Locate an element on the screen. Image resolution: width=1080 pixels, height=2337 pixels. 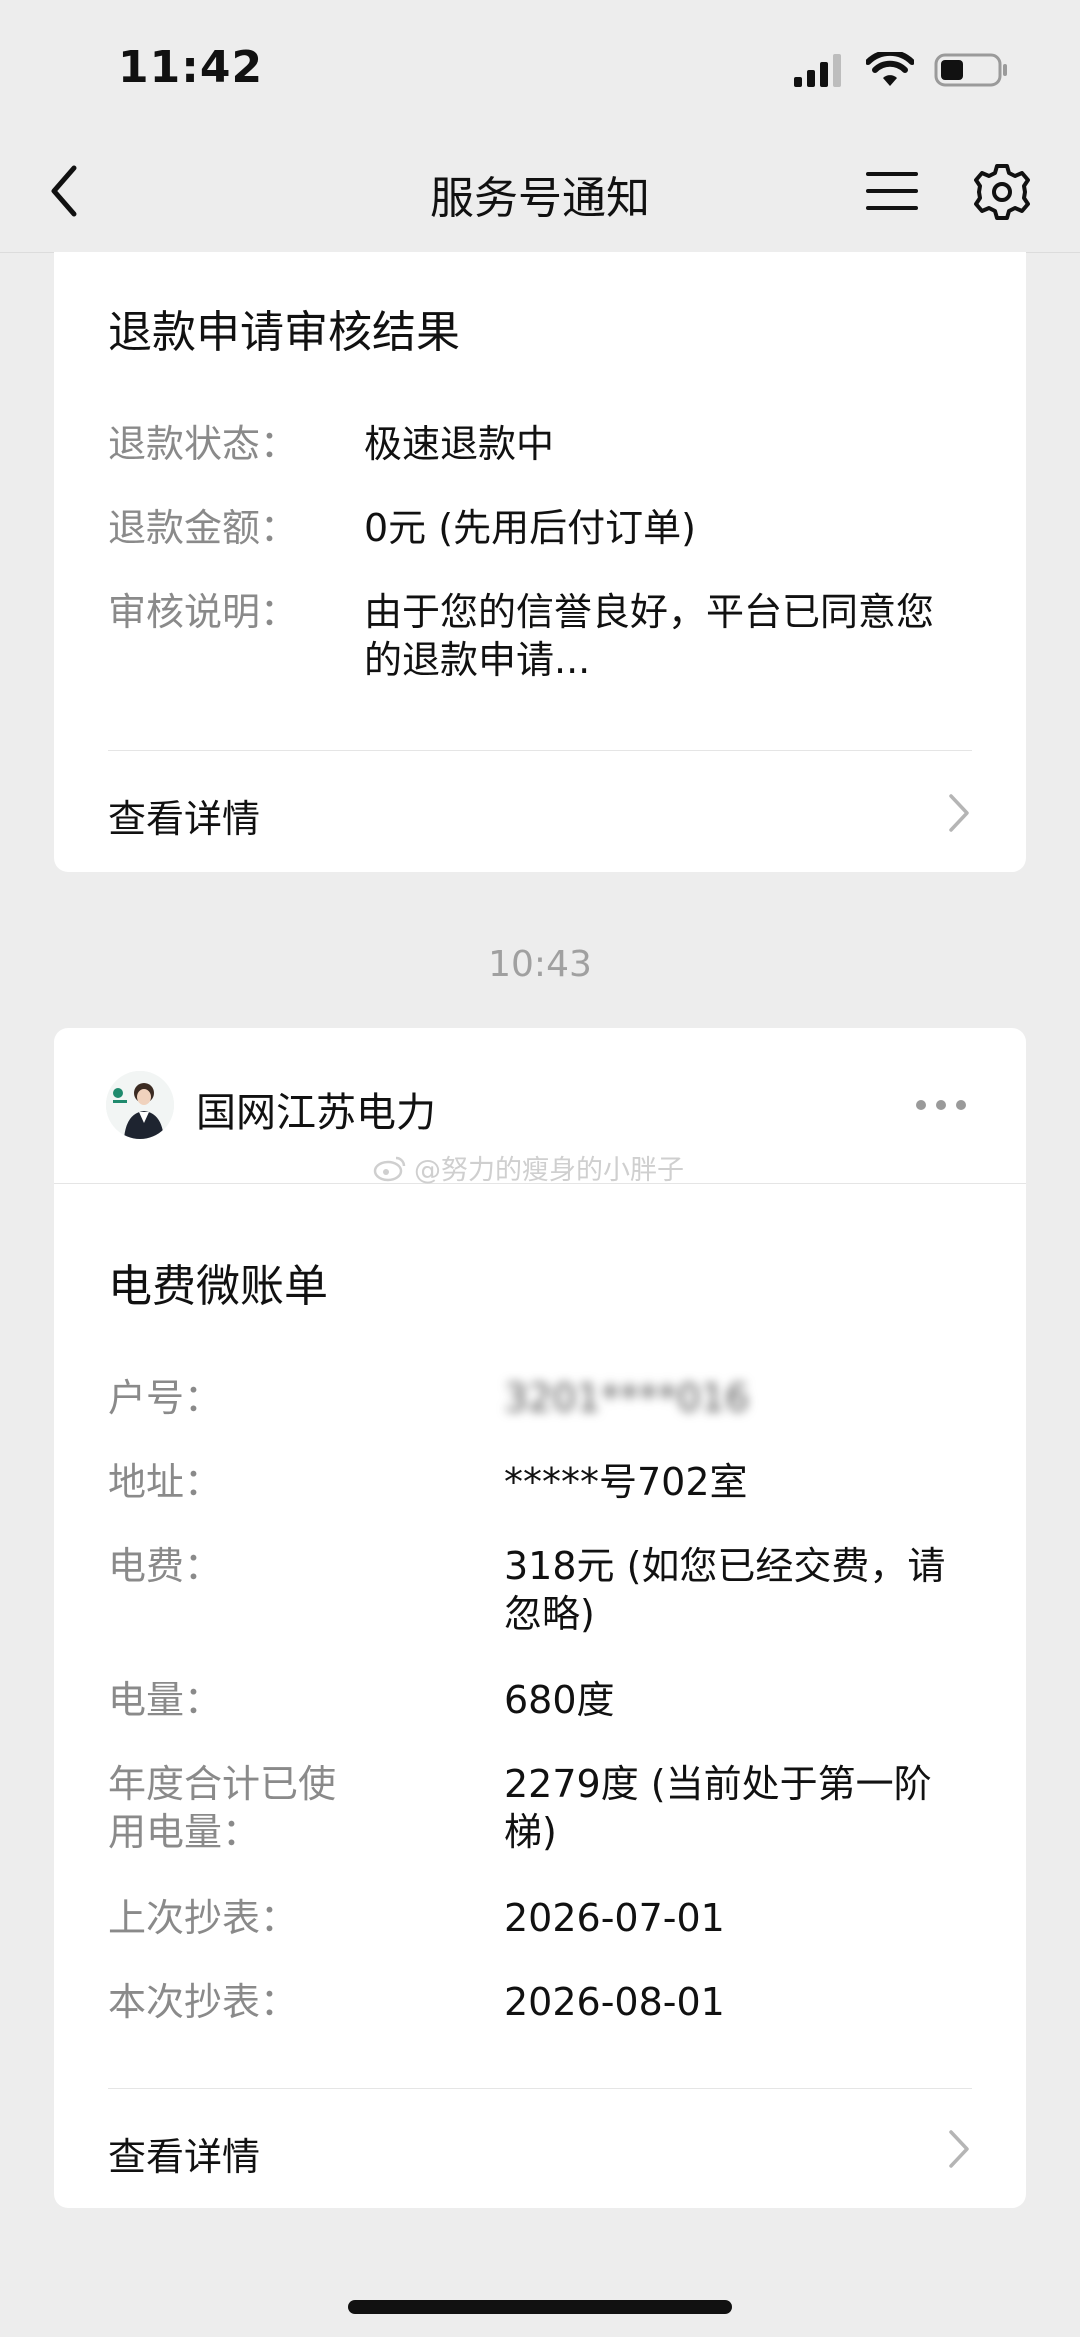
watermark: @努力的瘦身的小胖子 is located at coordinates (528, 1167).